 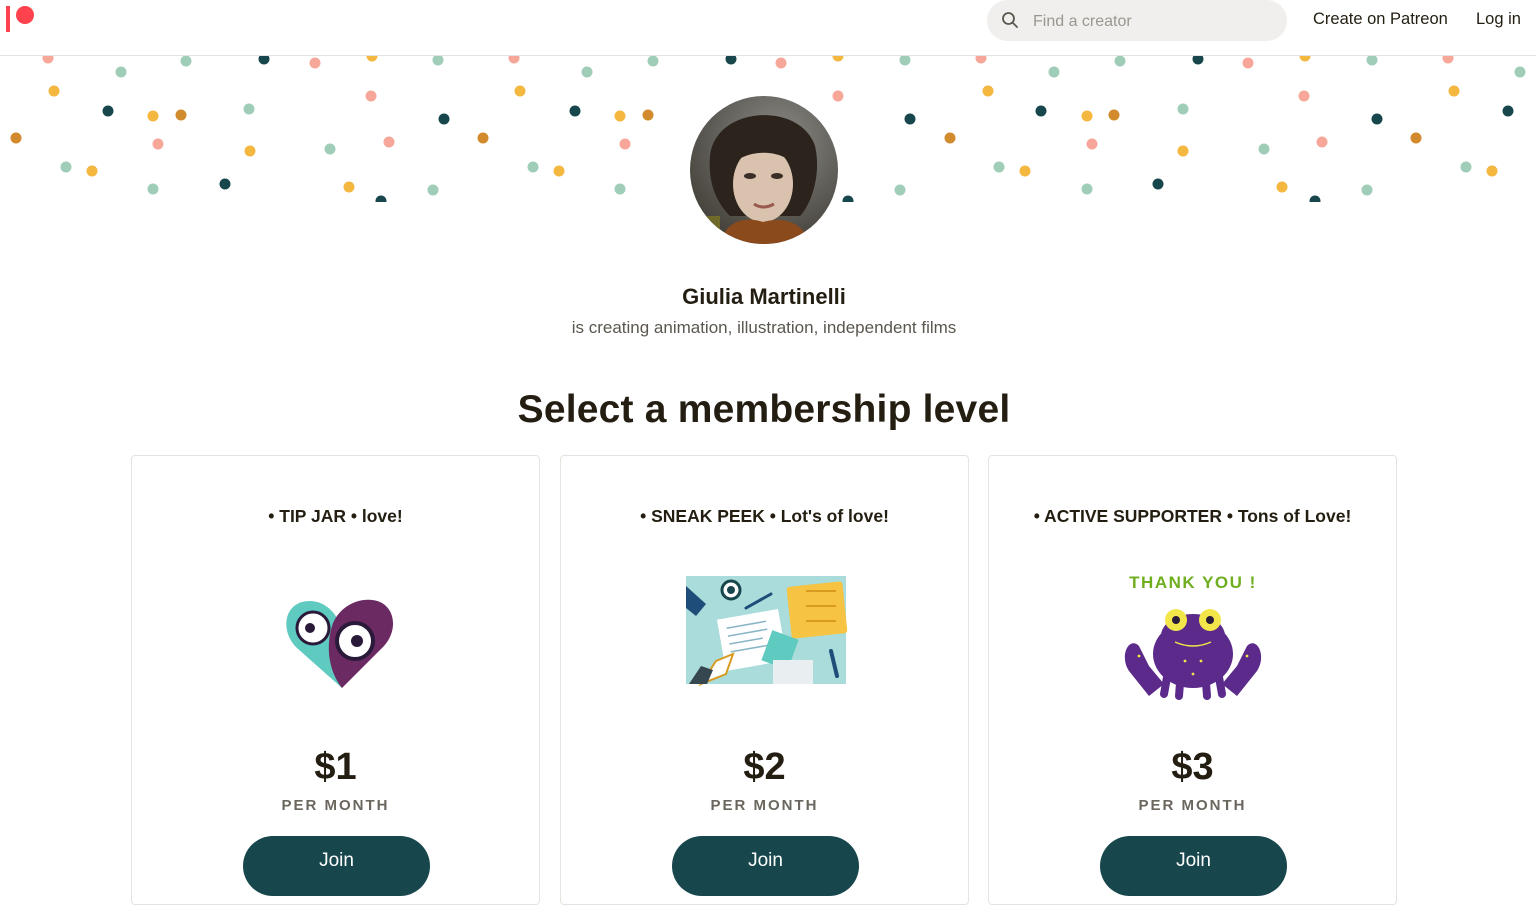 What do you see at coordinates (1192, 516) in the screenshot?
I see `tier-name: • ACTIVE SUPPORTER • Tons of Love!` at bounding box center [1192, 516].